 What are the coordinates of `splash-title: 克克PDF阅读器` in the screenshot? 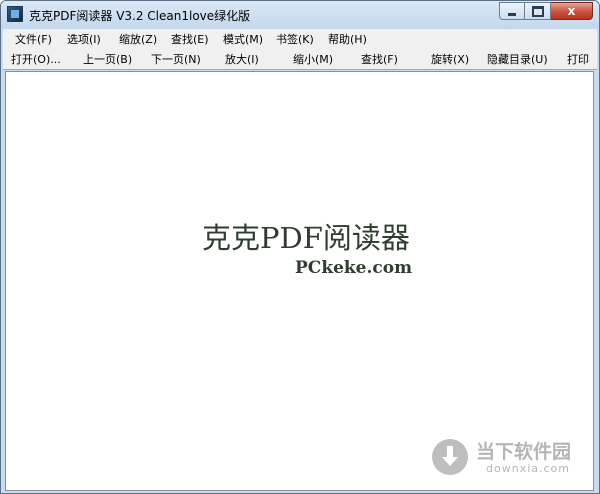 It's located at (306, 238).